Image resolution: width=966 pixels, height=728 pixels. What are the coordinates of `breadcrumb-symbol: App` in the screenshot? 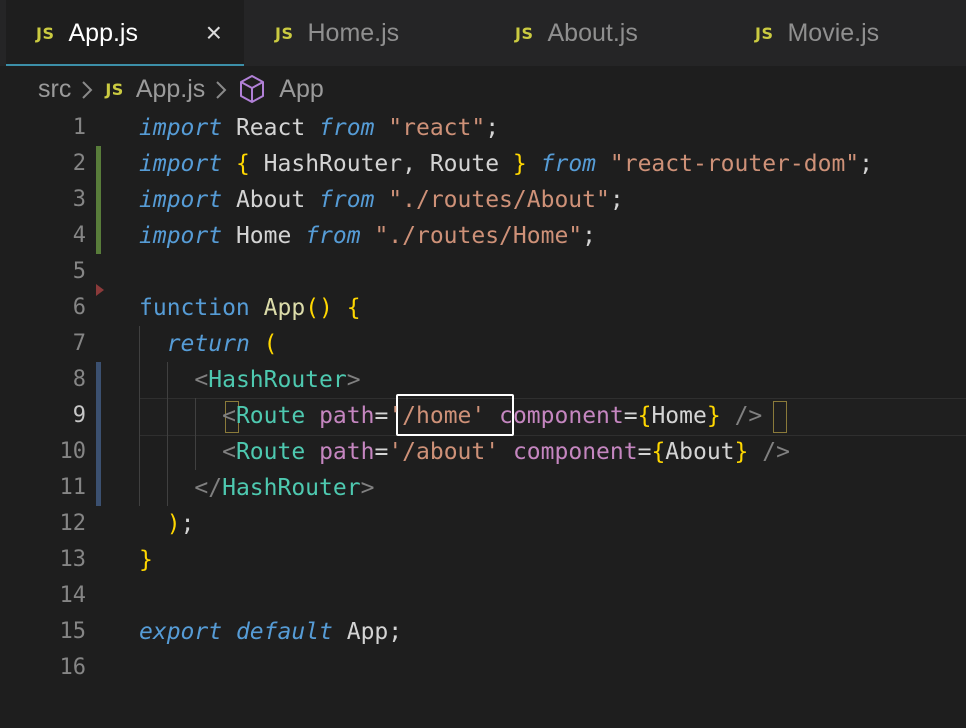 It's located at (301, 89).